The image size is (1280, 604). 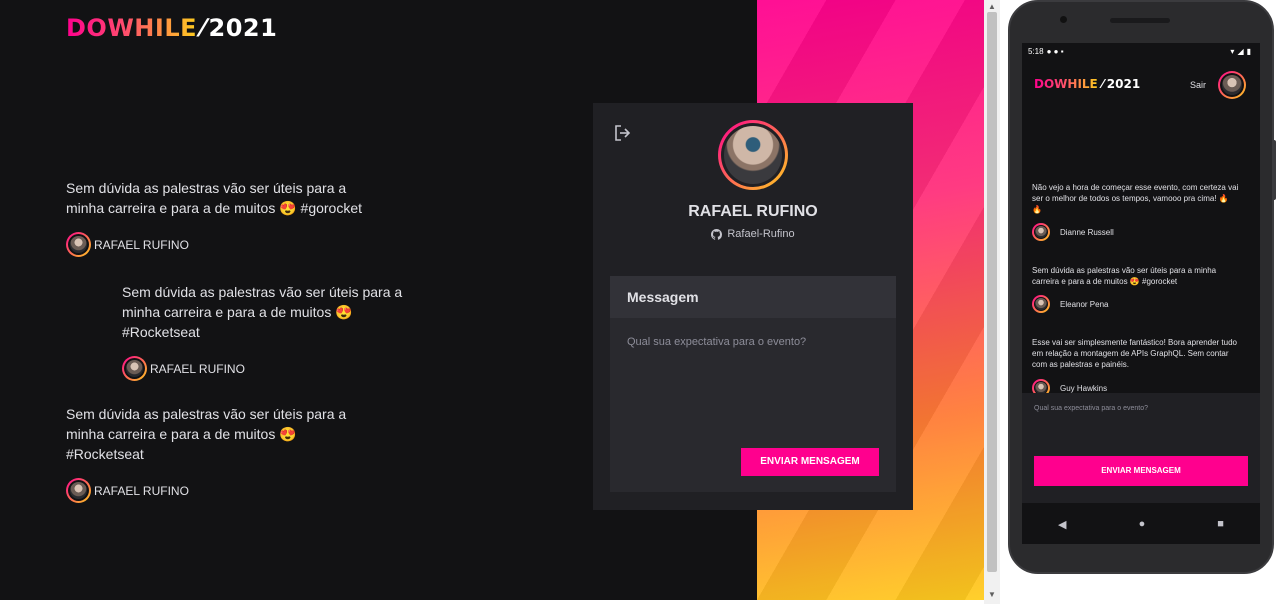 What do you see at coordinates (492, 602) in the screenshot?
I see `window-bottom-edge` at bounding box center [492, 602].